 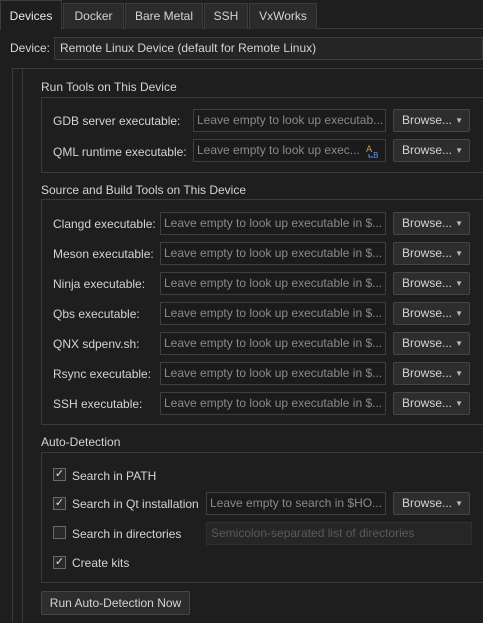 What do you see at coordinates (126, 534) in the screenshot?
I see `search-dirs-label: Search in directories` at bounding box center [126, 534].